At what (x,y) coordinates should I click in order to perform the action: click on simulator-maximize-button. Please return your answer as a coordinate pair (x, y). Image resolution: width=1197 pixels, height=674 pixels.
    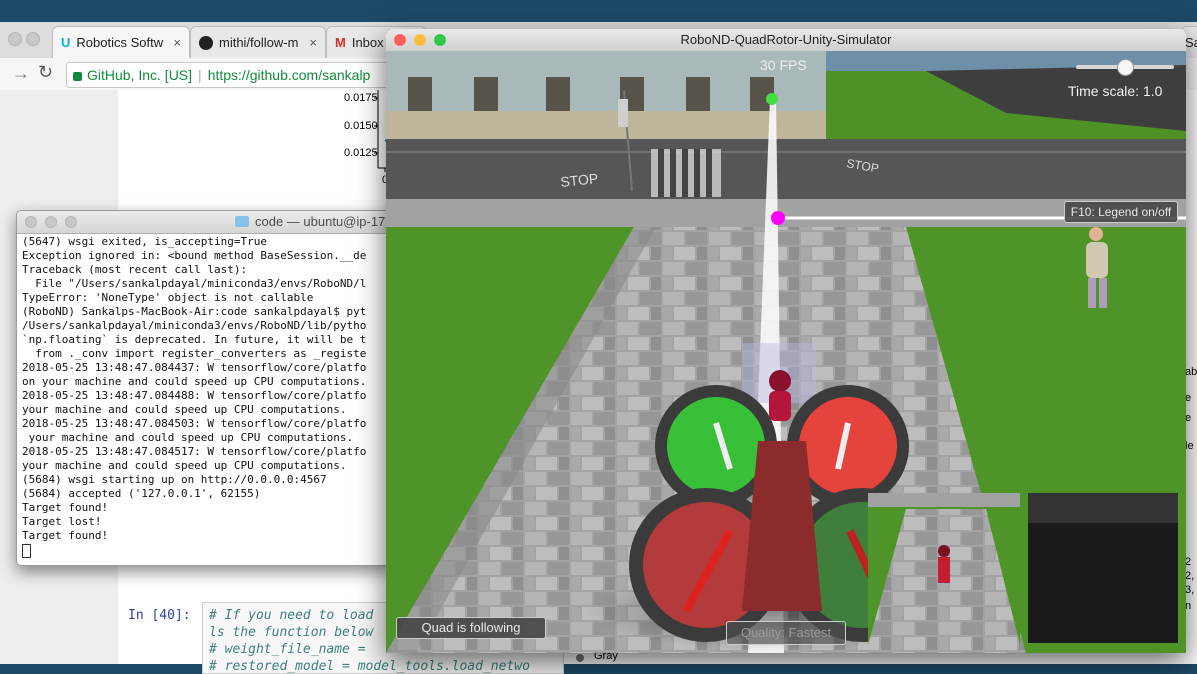
    Looking at the image, I should click on (440, 40).